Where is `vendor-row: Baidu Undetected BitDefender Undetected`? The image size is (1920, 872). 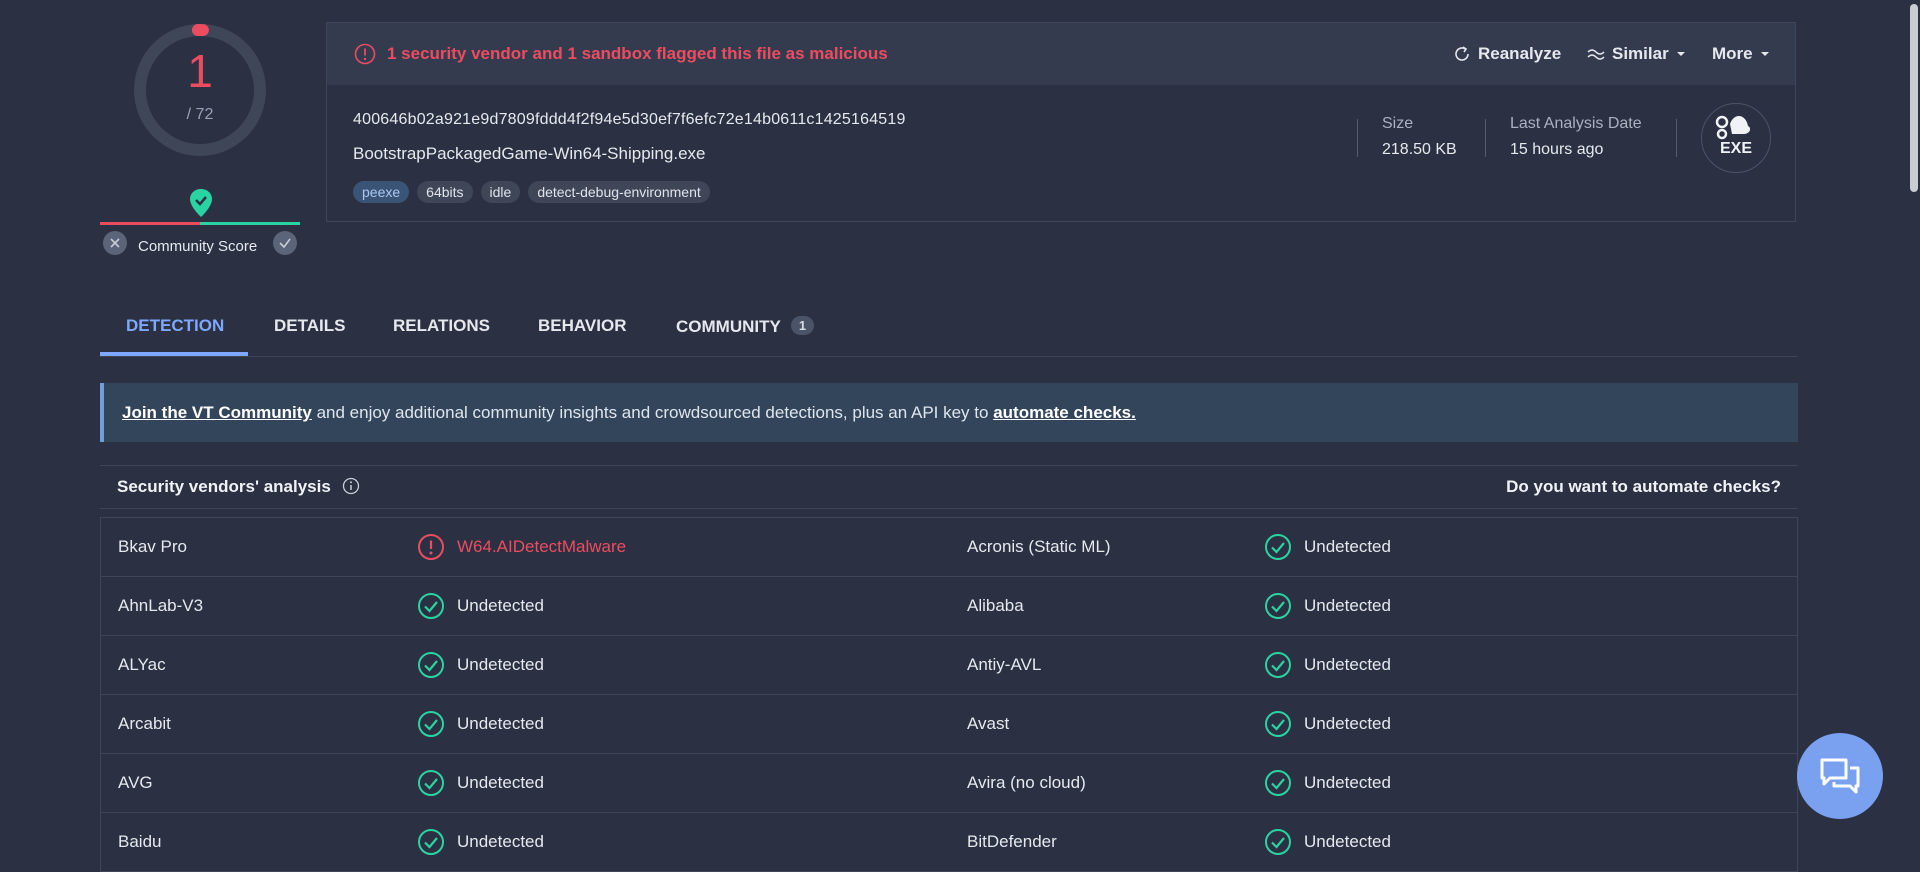 vendor-row: Baidu Undetected BitDefender Undetected is located at coordinates (949, 842).